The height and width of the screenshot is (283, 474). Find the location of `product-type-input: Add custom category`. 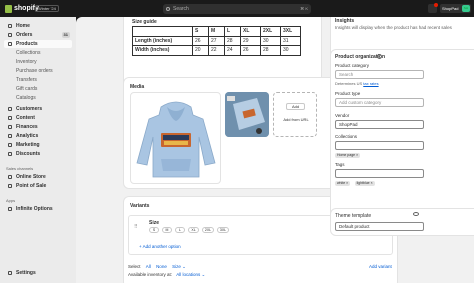

product-type-input: Add custom category is located at coordinates (379, 102).